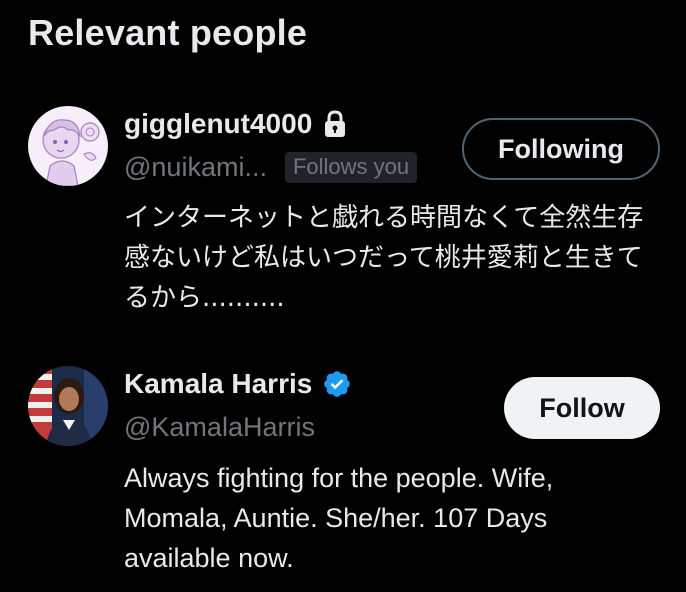 This screenshot has width=686, height=592. I want to click on name-row: gigglenut4000, so click(236, 124).